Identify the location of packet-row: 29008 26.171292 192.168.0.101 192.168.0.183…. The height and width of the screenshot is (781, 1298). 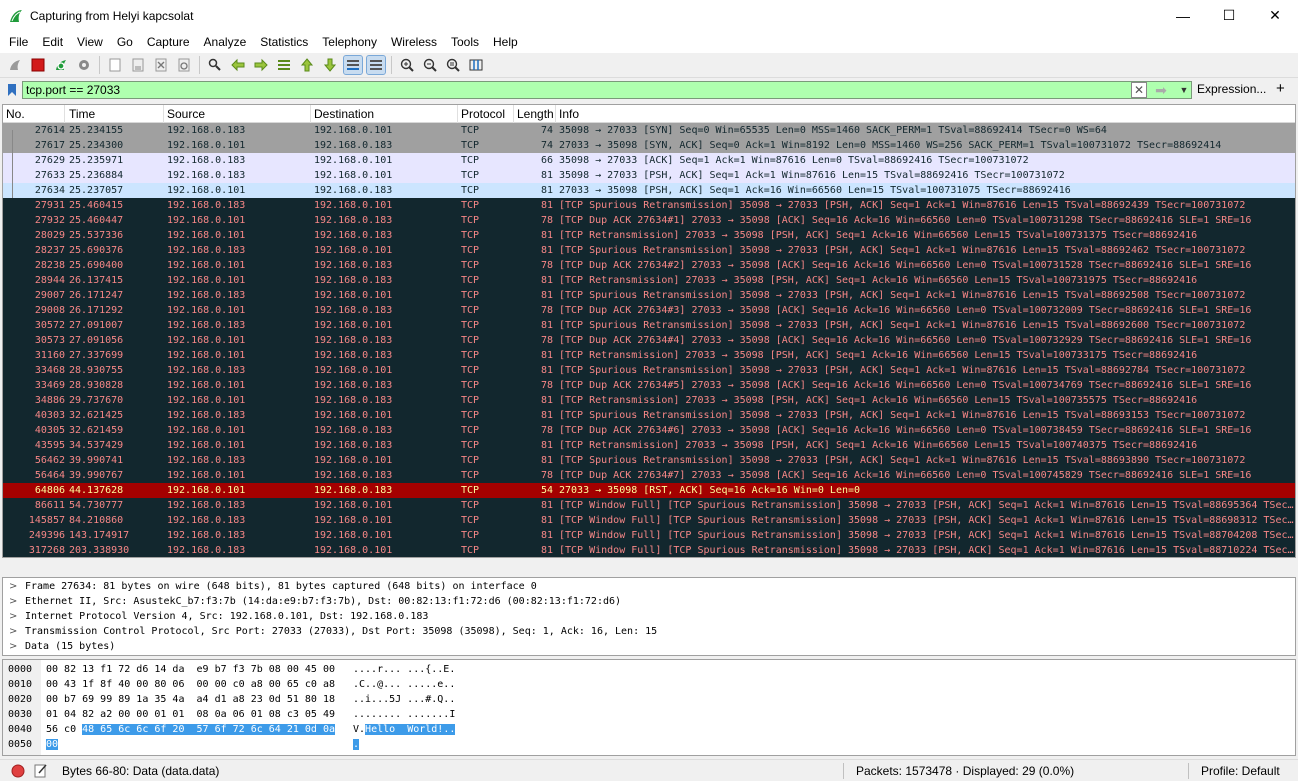
(649, 310).